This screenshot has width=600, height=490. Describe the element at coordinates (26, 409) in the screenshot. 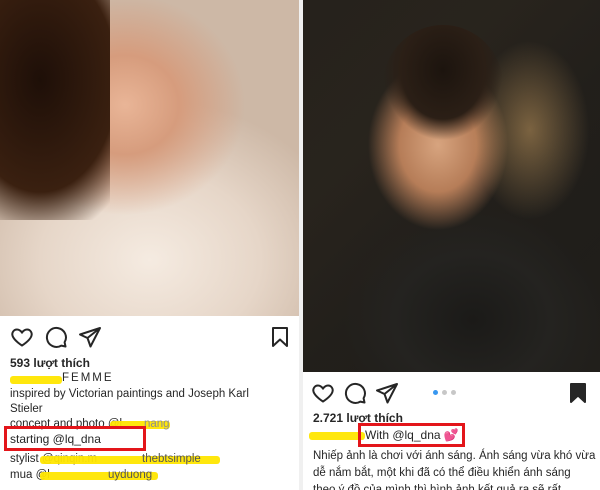

I see `caption-line: Stieler` at that location.